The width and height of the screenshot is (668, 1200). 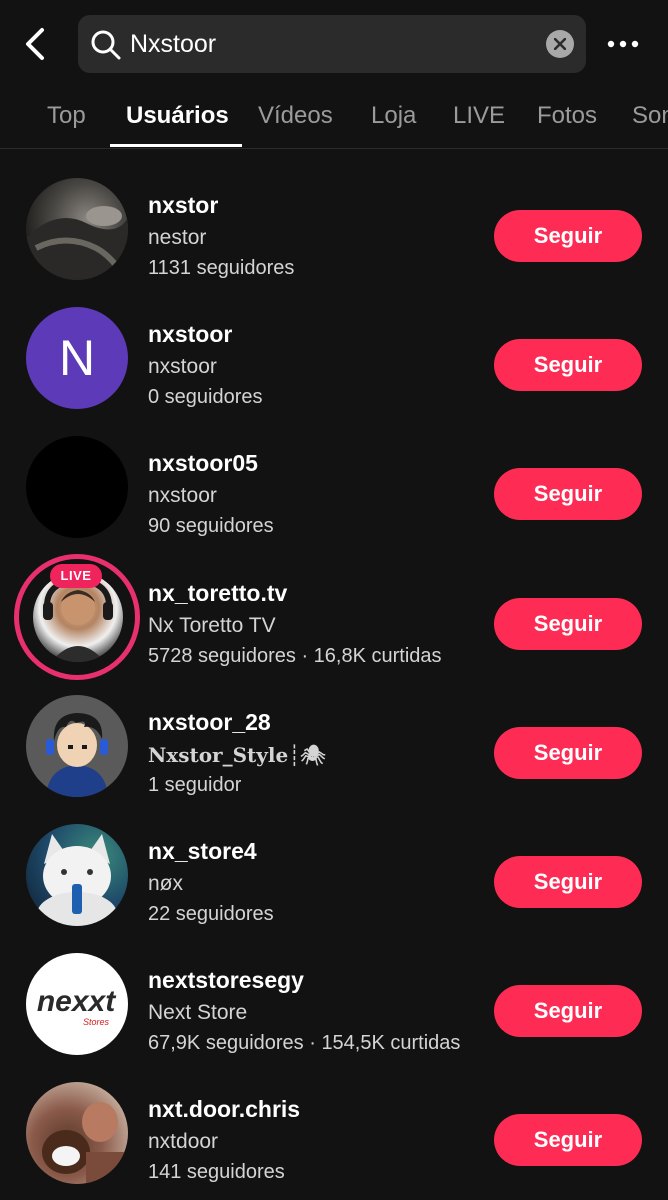 I want to click on avatar: nexxt Stores, so click(x=77, y=1004).